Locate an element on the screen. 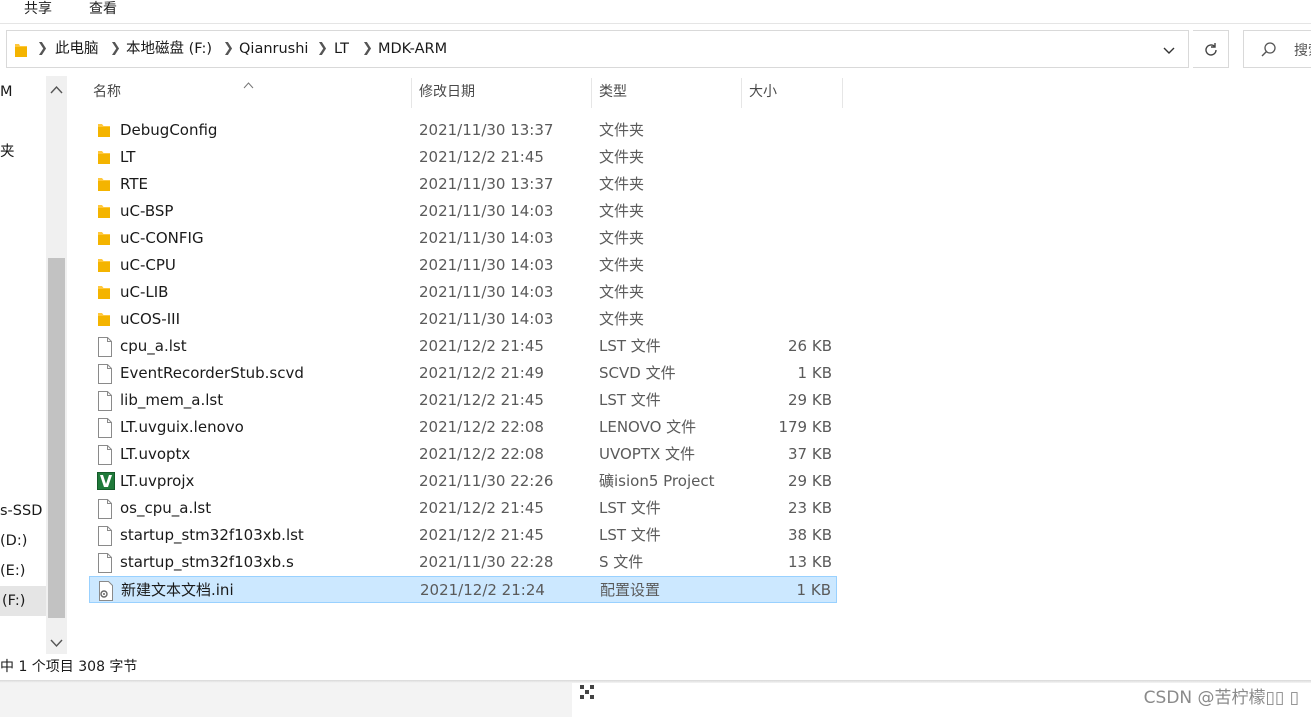 This screenshot has width=1311, height=717. file-type: UVOPTX 文件 is located at coordinates (647, 454).